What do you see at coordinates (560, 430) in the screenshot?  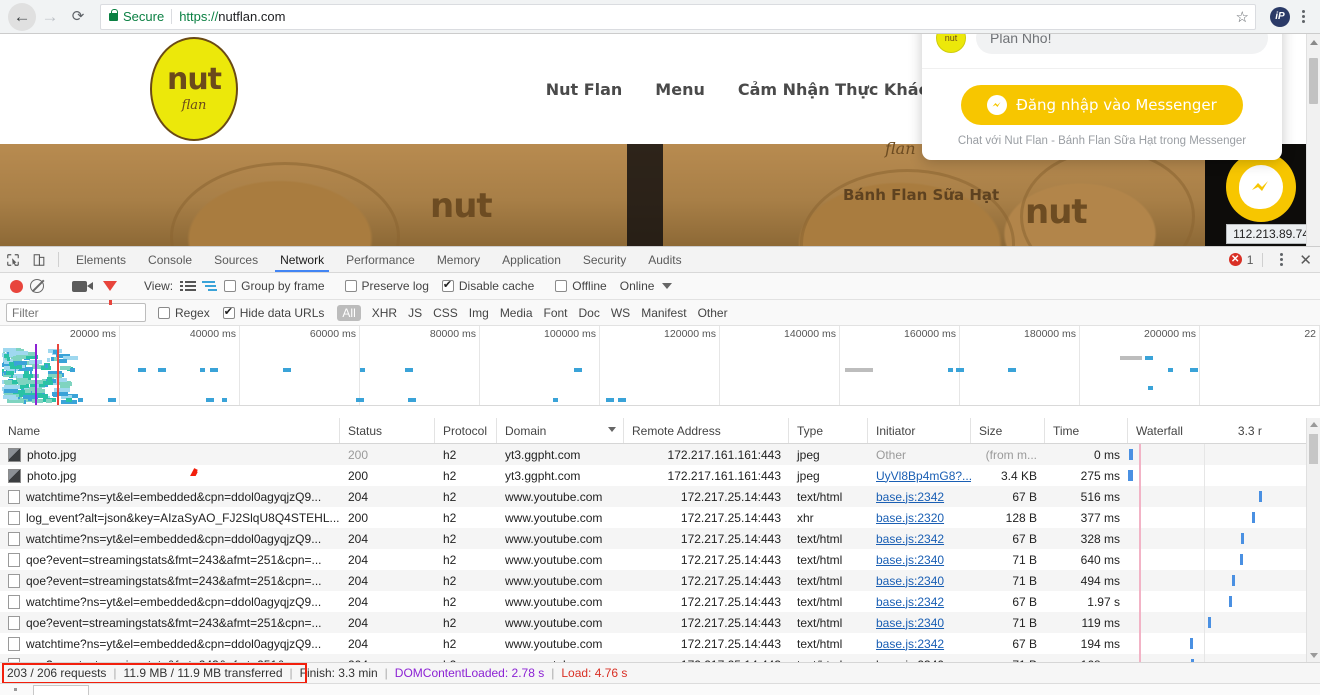 I see `column-header-domain: Domain` at bounding box center [560, 430].